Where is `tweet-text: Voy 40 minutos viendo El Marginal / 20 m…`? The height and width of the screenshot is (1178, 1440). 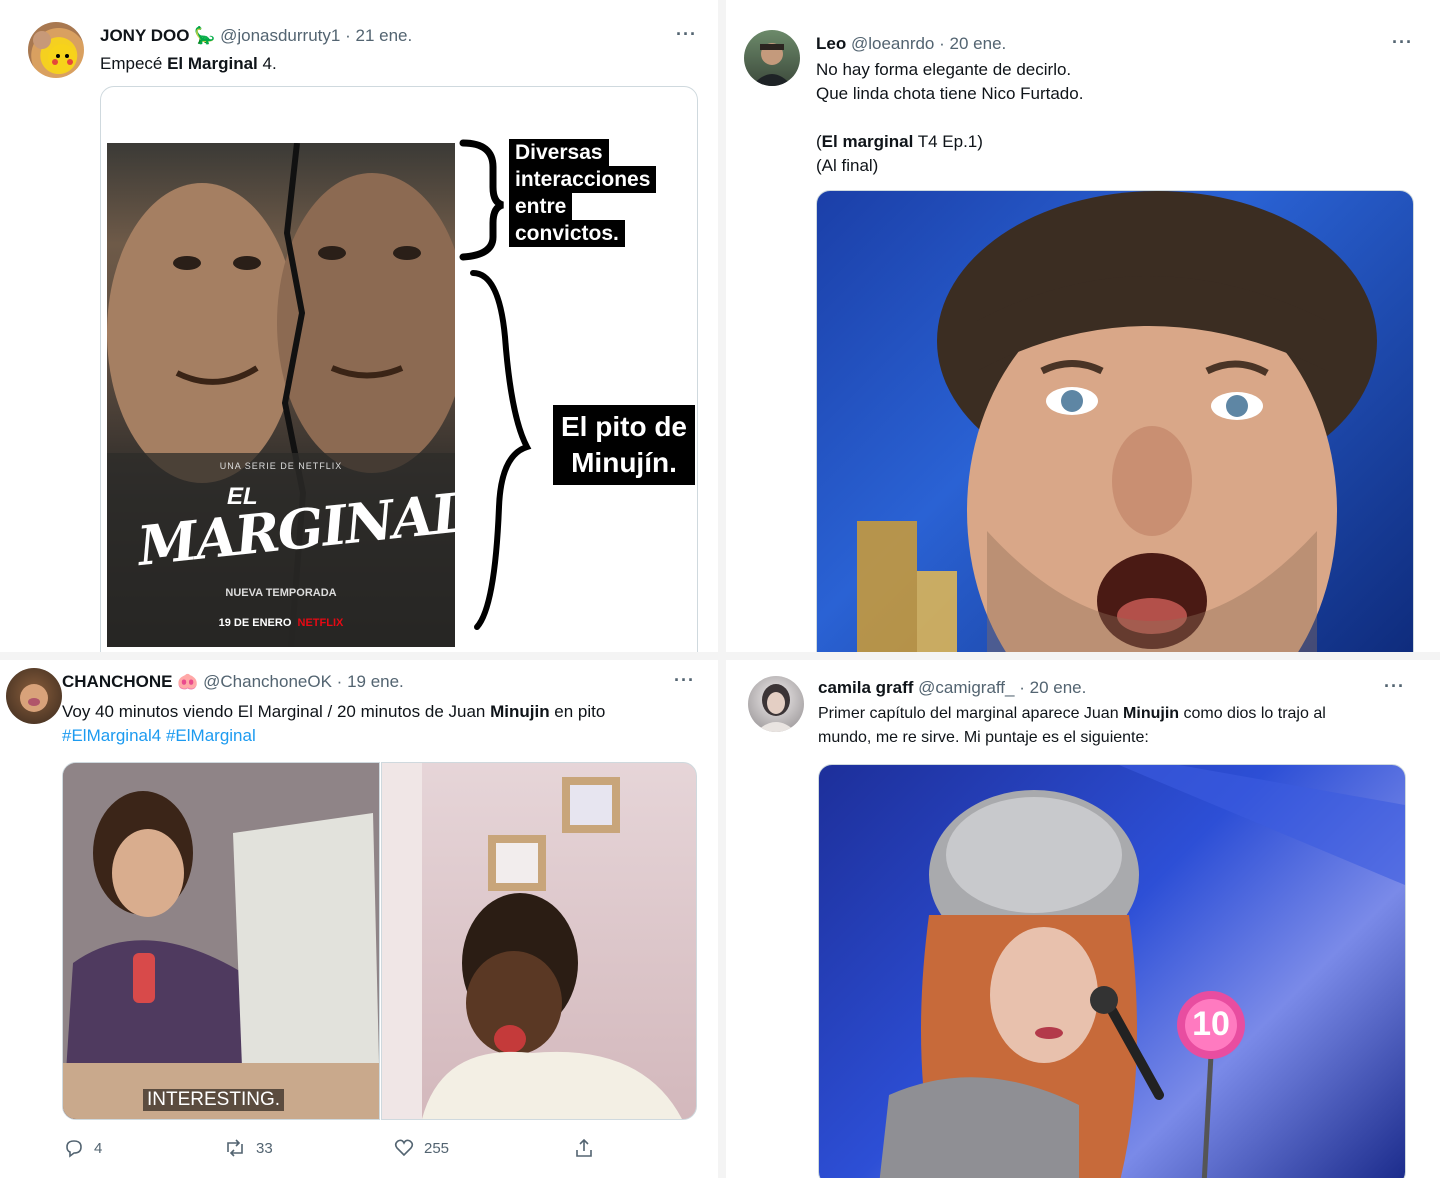
tweet-text: Voy 40 minutos viendo El Marginal / 20 m… is located at coordinates (334, 723).